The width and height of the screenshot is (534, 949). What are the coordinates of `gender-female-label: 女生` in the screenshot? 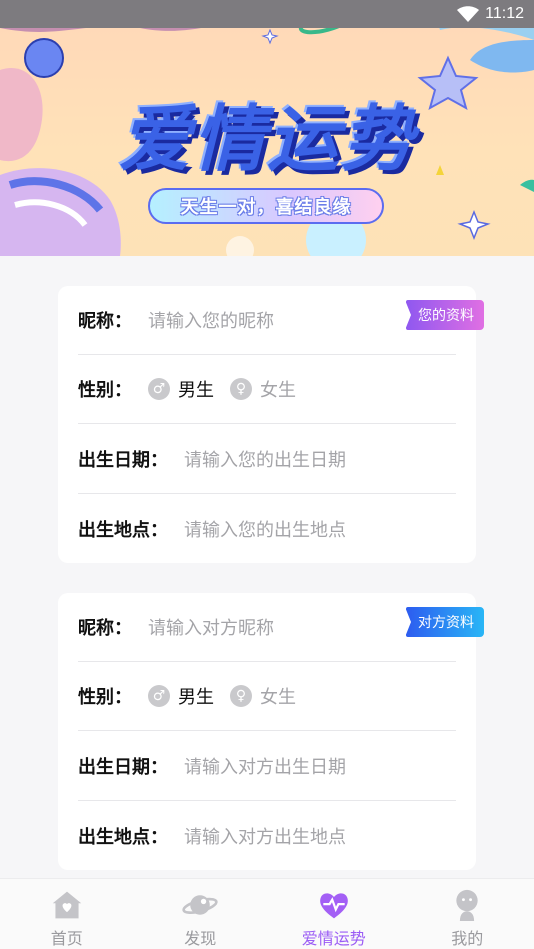 It's located at (278, 390).